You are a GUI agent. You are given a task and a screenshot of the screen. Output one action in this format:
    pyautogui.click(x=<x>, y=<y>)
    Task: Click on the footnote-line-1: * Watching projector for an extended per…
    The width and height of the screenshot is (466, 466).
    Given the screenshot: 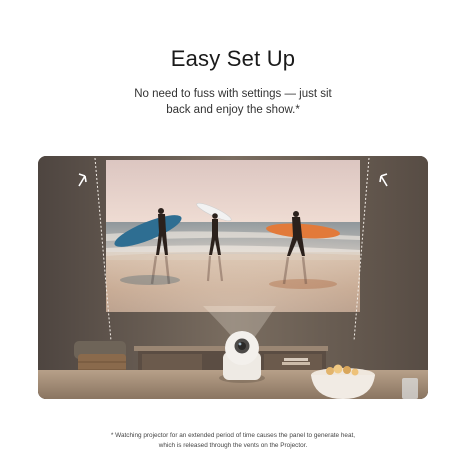 What is the action you would take?
    pyautogui.click(x=233, y=435)
    